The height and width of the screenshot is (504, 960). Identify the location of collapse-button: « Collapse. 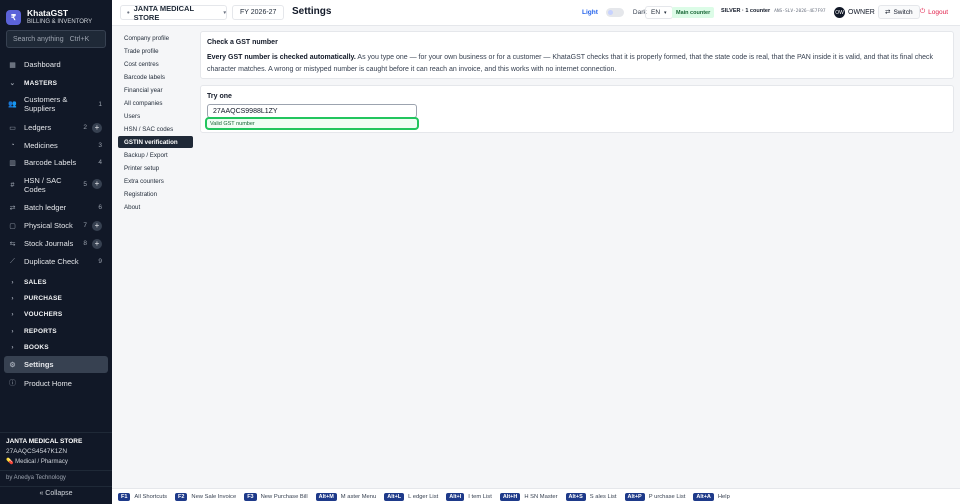
(56, 493).